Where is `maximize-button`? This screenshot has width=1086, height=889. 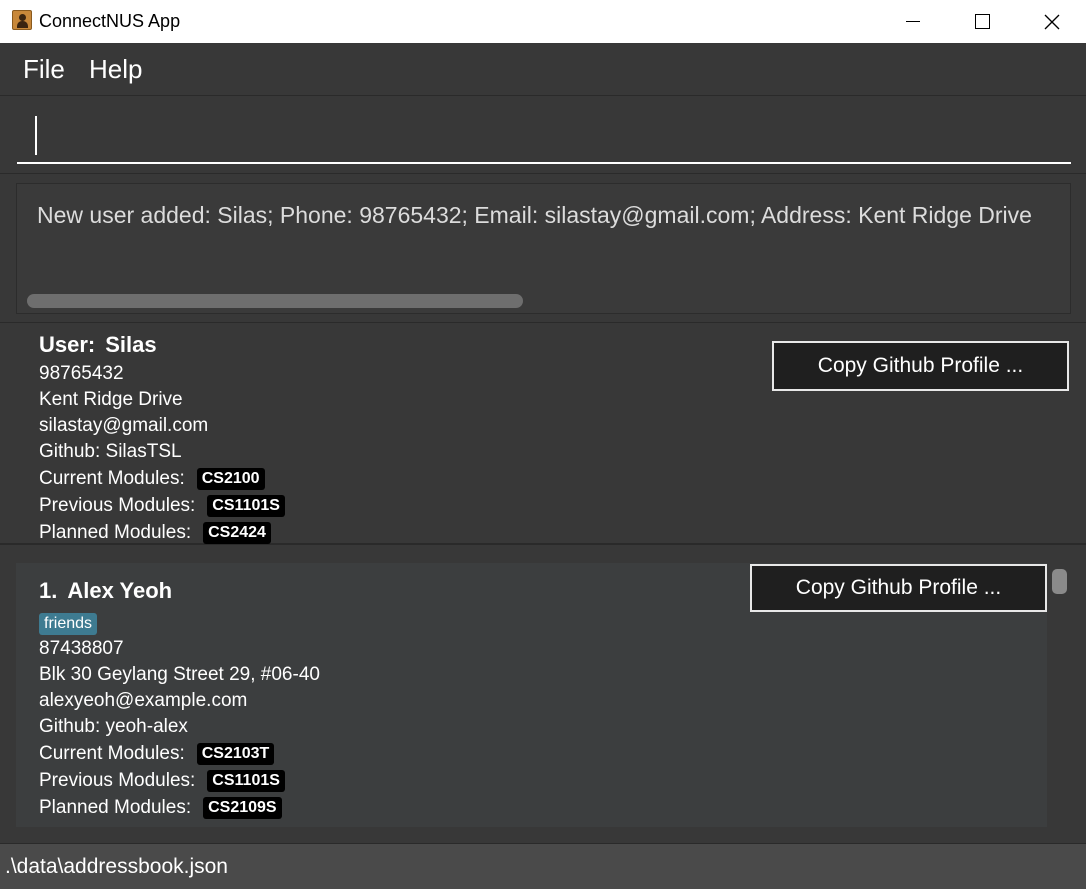
maximize-button is located at coordinates (982, 21).